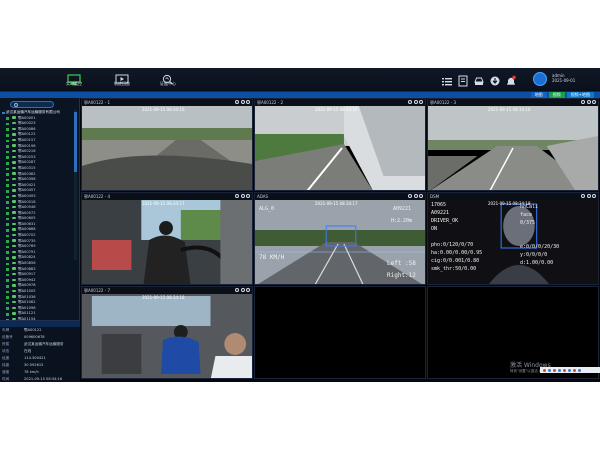 The height and width of the screenshot is (450, 600). What do you see at coordinates (540, 79) in the screenshot?
I see `user-avatar` at bounding box center [540, 79].